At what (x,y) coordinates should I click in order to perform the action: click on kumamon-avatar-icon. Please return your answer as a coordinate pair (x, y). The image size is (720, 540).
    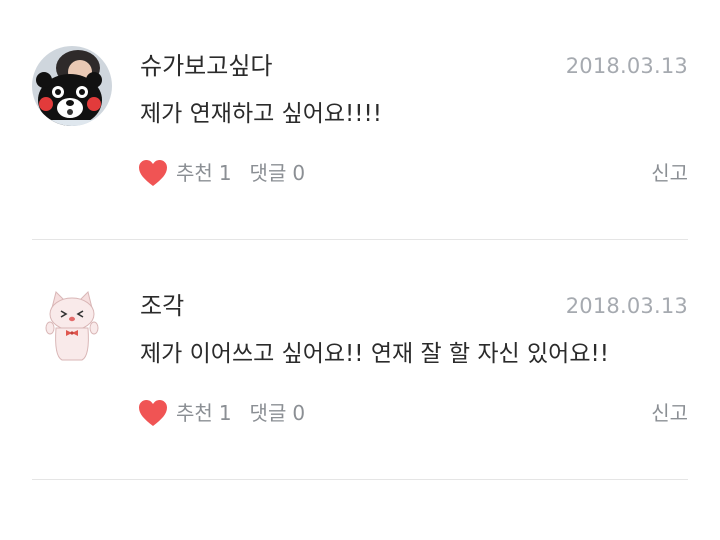
    Looking at the image, I should click on (72, 86).